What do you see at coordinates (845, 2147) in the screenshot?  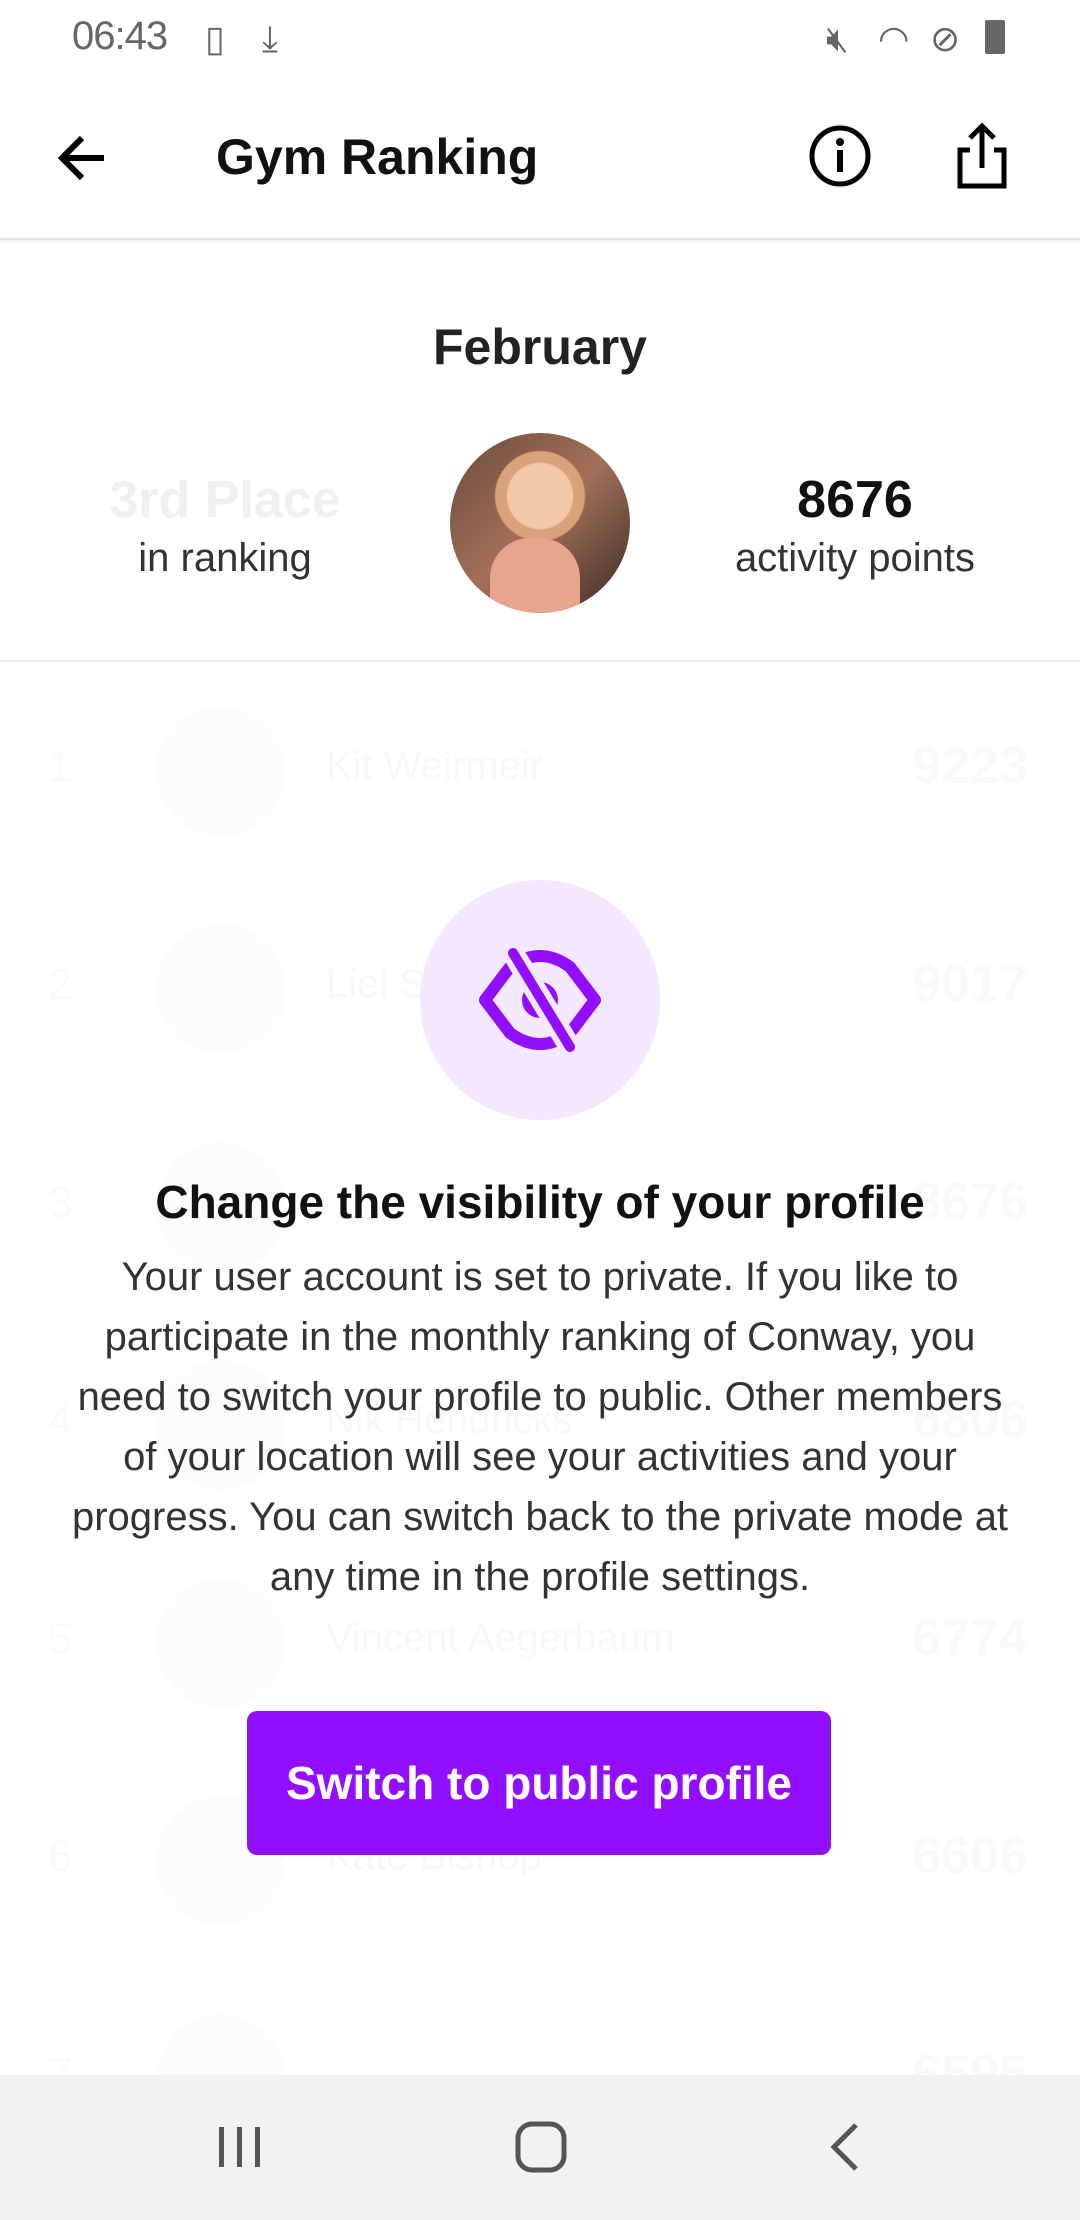 I see `back-icon` at bounding box center [845, 2147].